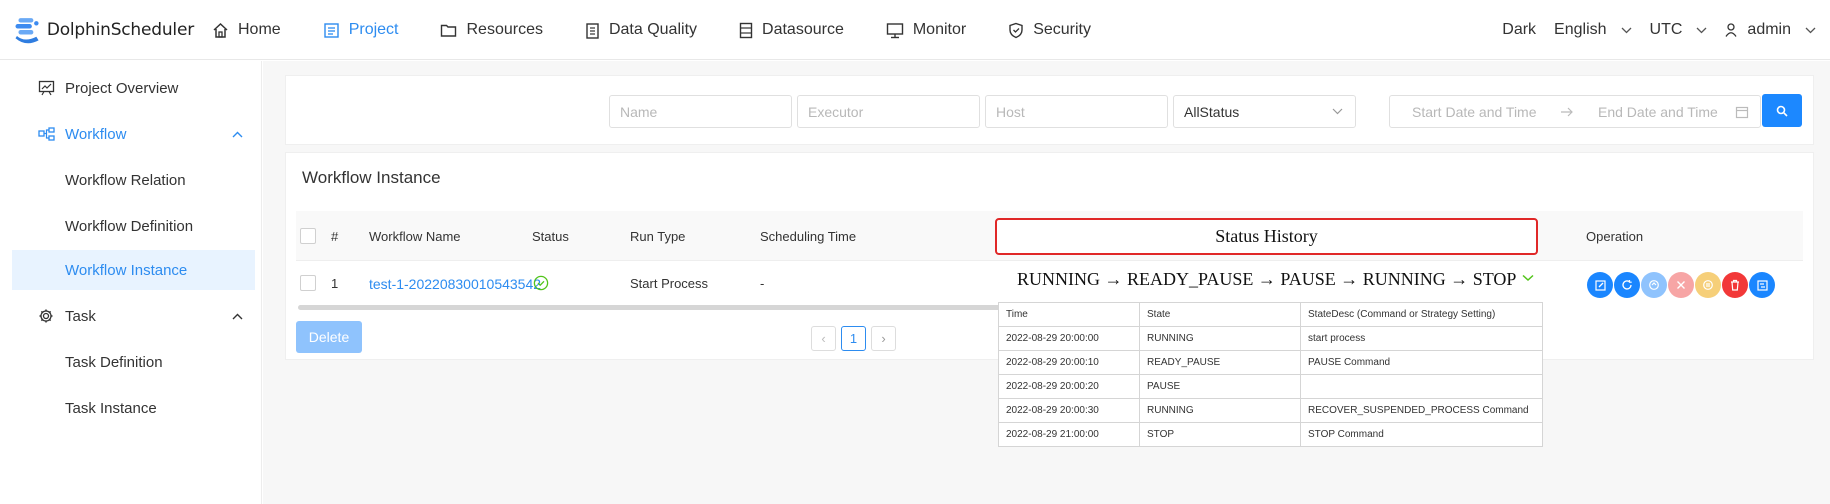 The width and height of the screenshot is (1830, 504). Describe the element at coordinates (641, 30) in the screenshot. I see `nav-data-quality: Data Quality` at that location.